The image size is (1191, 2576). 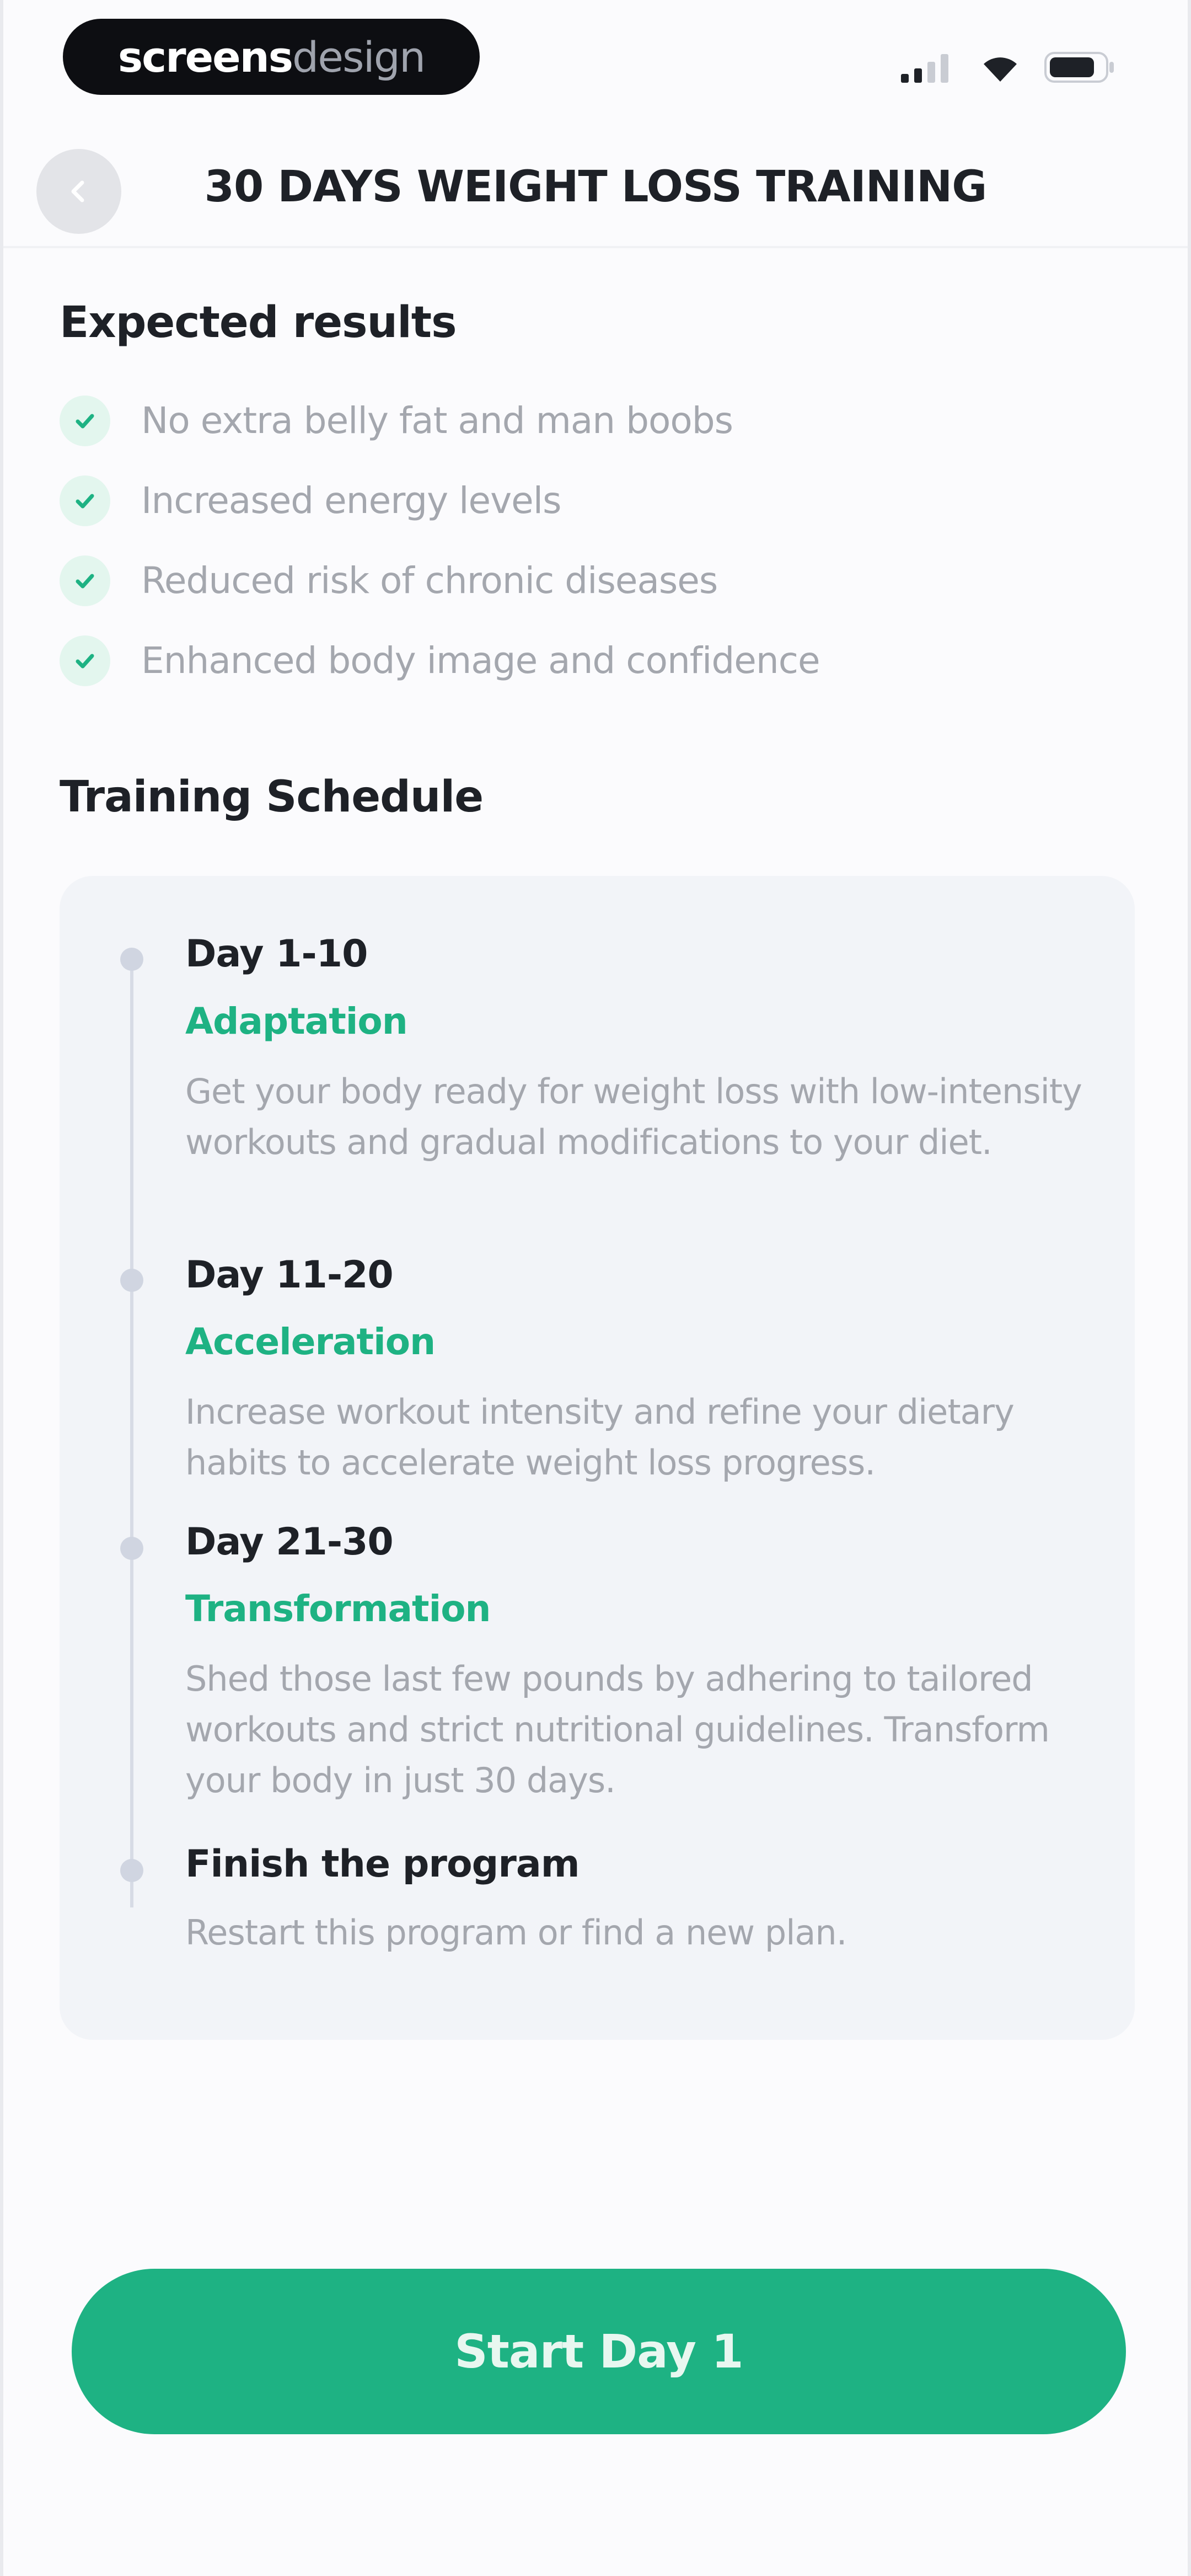 I want to click on result-item: Increased energy levels, so click(x=600, y=501).